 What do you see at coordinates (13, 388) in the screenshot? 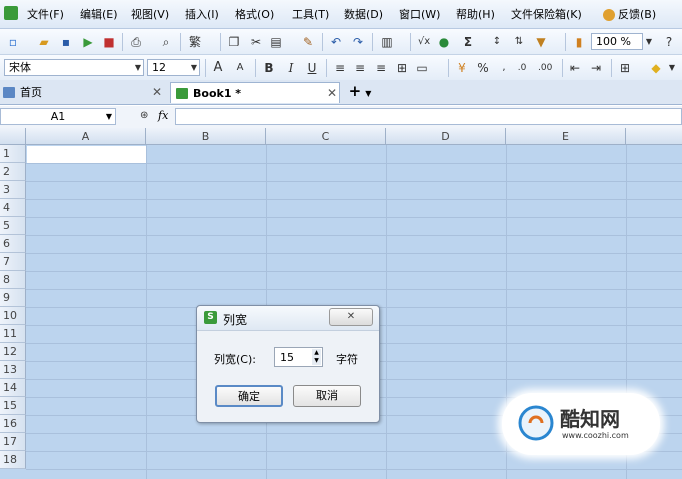
I see `row-header: 14` at bounding box center [13, 388].